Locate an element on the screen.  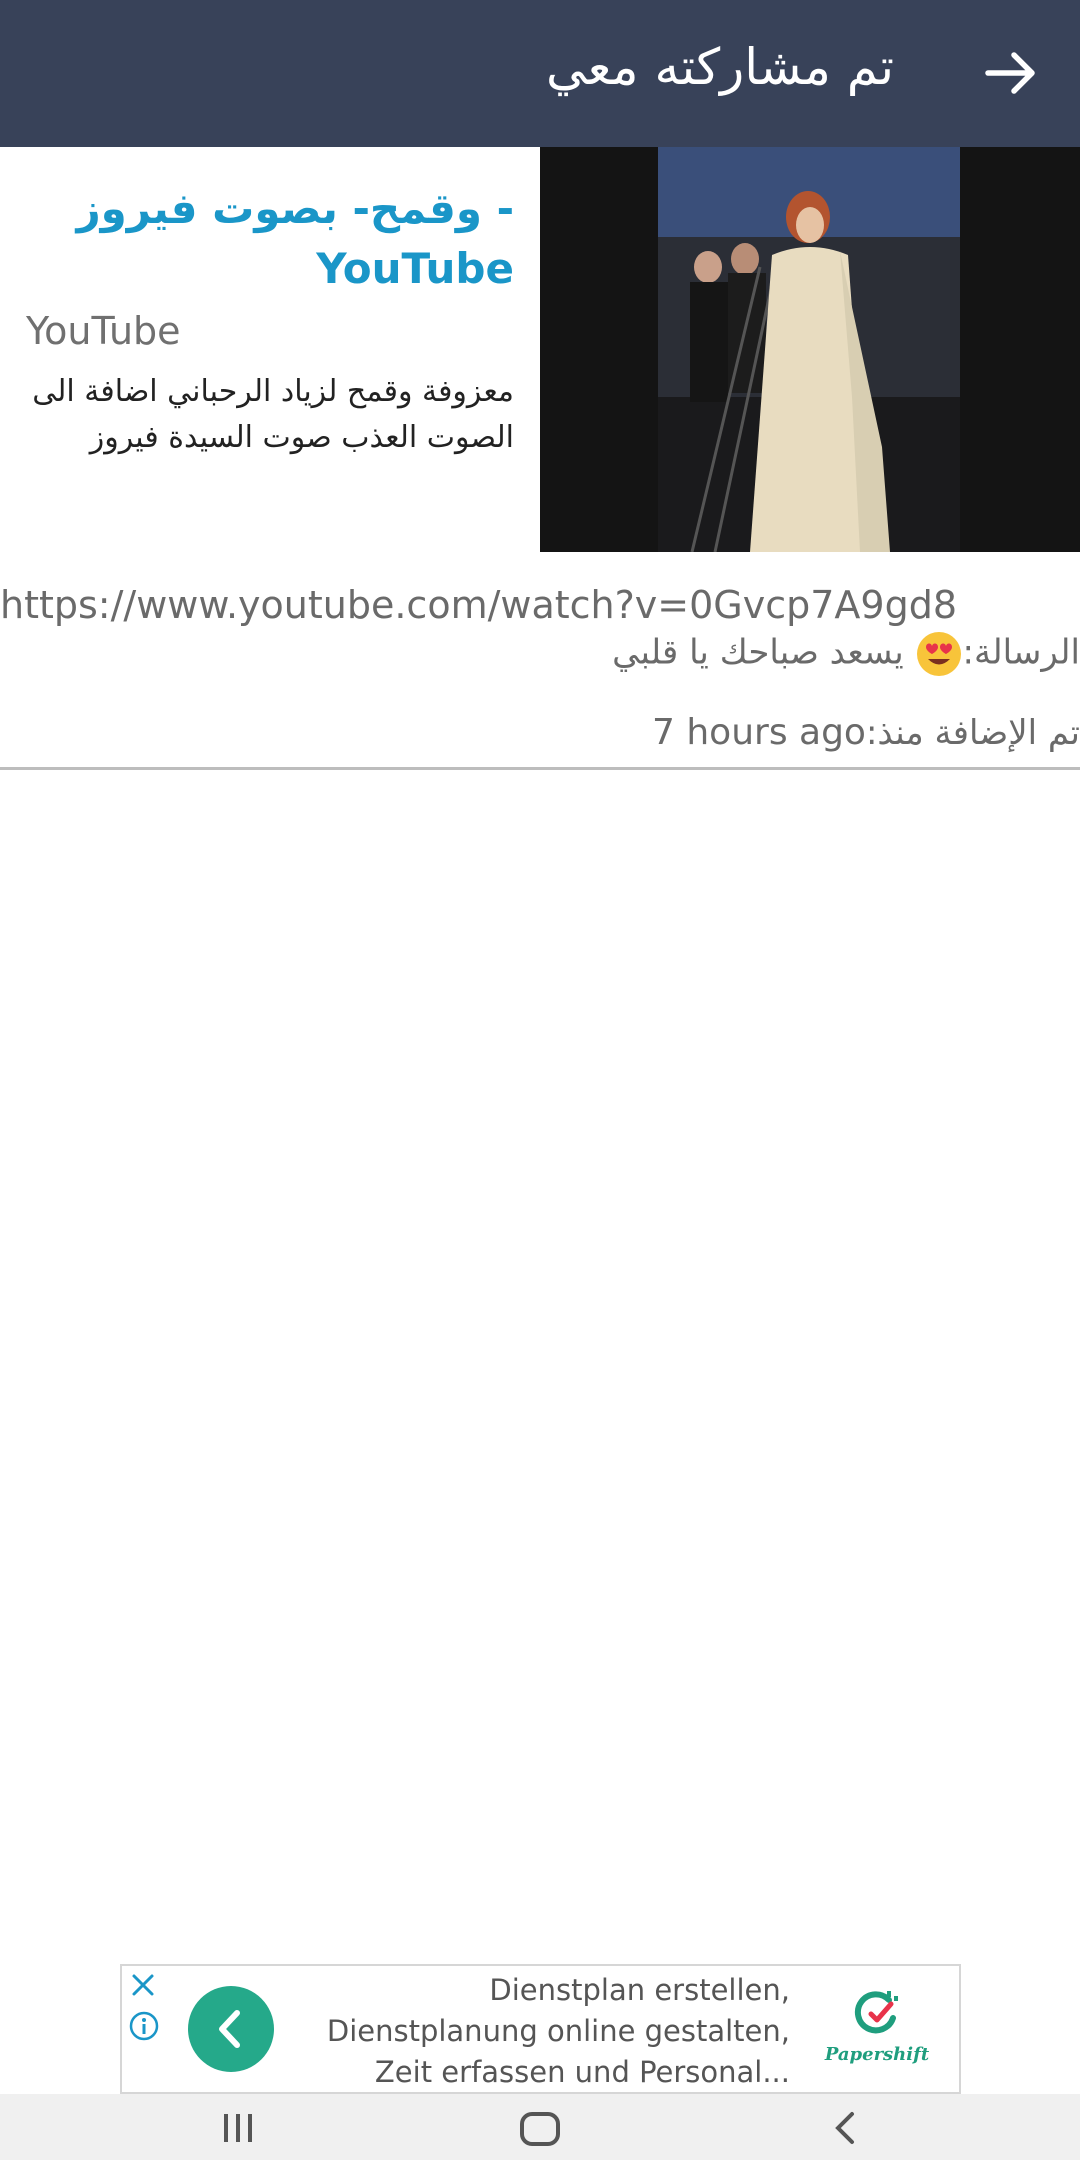
home-icon is located at coordinates (540, 2128).